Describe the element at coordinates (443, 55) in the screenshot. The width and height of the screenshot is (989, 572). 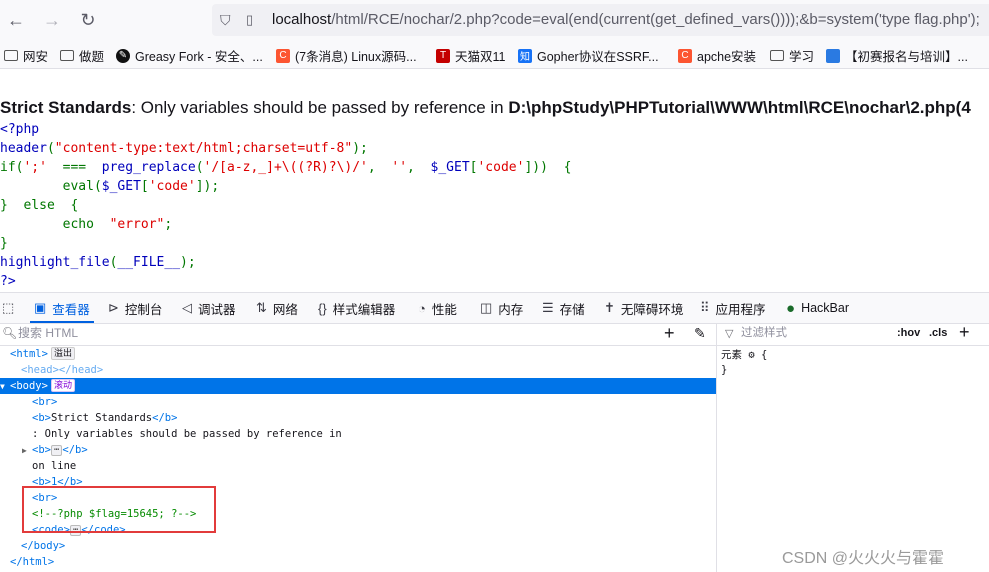
I see `tmall-icon: T` at that location.